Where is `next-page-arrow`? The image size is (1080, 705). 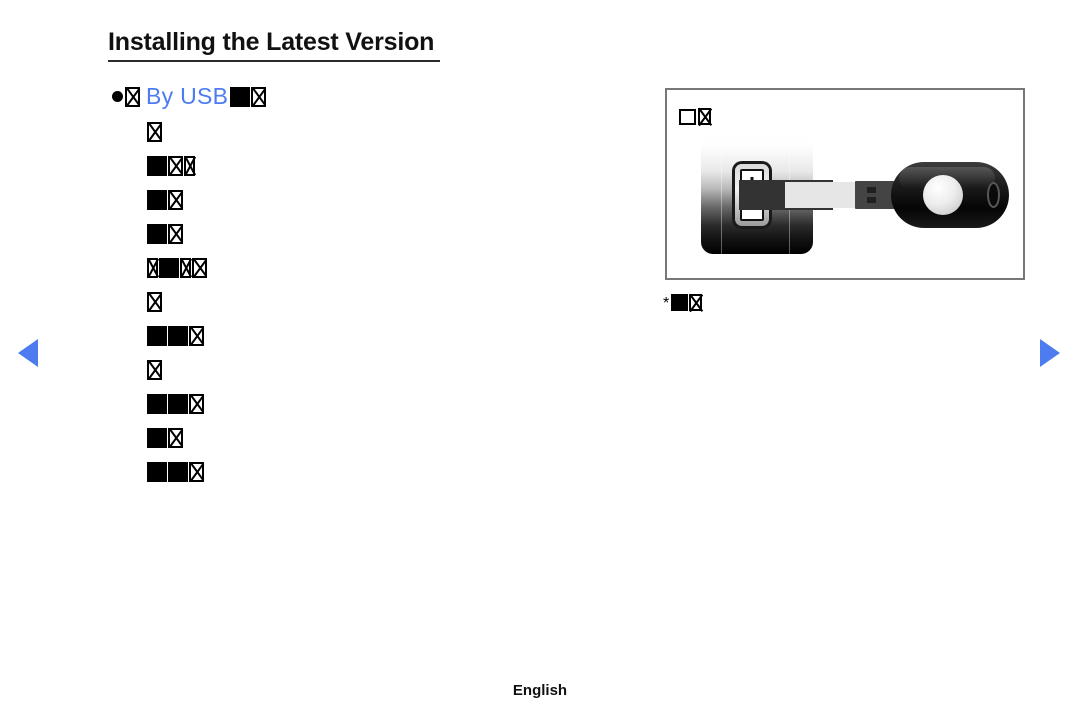 next-page-arrow is located at coordinates (1050, 353).